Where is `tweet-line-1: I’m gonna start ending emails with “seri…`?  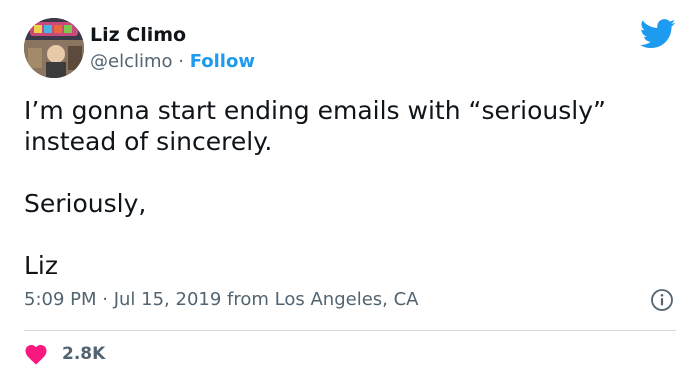 tweet-line-1: I’m gonna start ending emails with “seri… is located at coordinates (315, 126).